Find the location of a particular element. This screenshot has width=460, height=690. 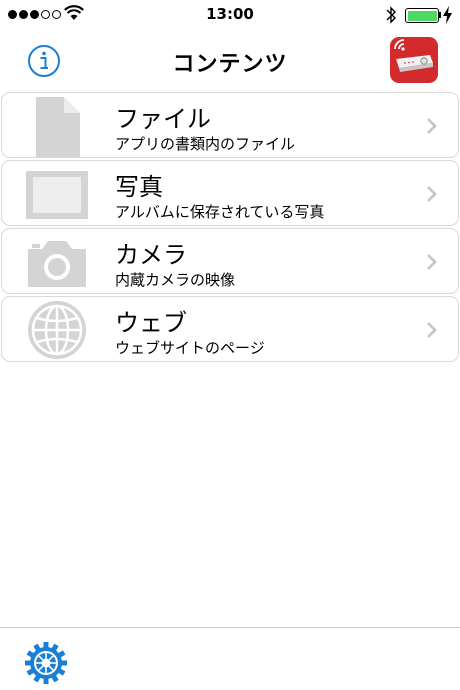

list-item-title: ファイル is located at coordinates (163, 119).